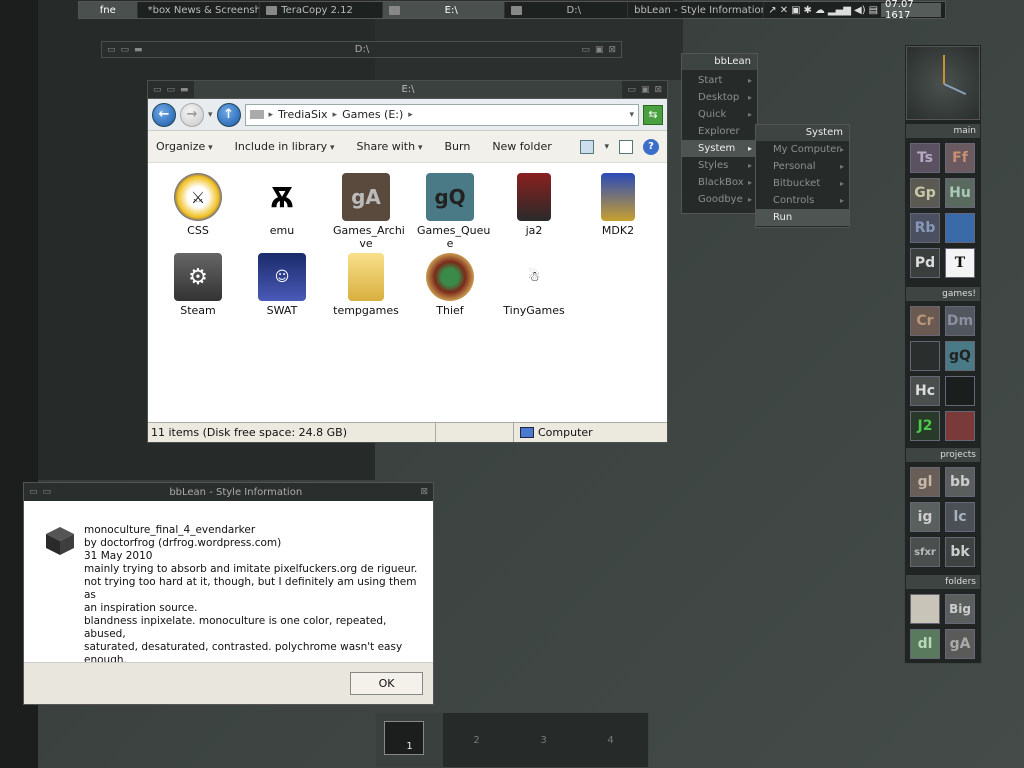 The height and width of the screenshot is (768, 1024). Describe the element at coordinates (610, 740) in the screenshot. I see `workspace-4: 4` at that location.